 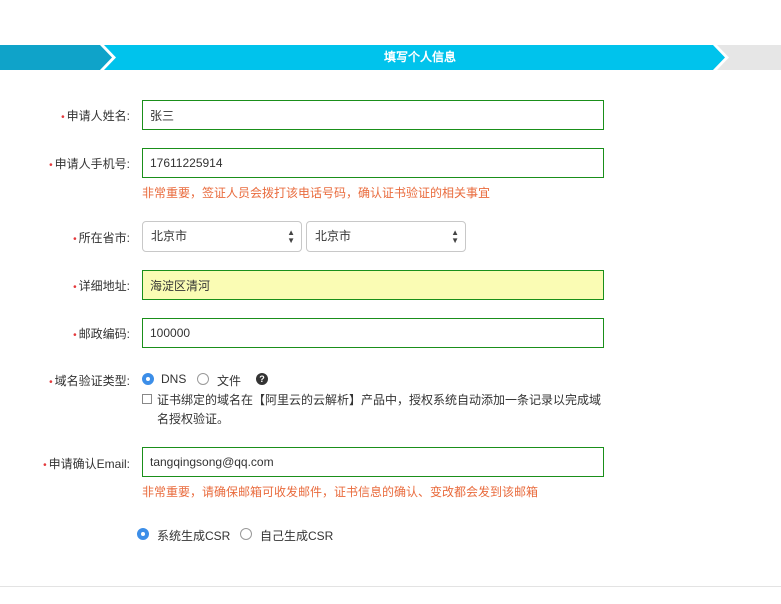 What do you see at coordinates (333, 236) in the screenshot?
I see `city-select-value: 北京市` at bounding box center [333, 236].